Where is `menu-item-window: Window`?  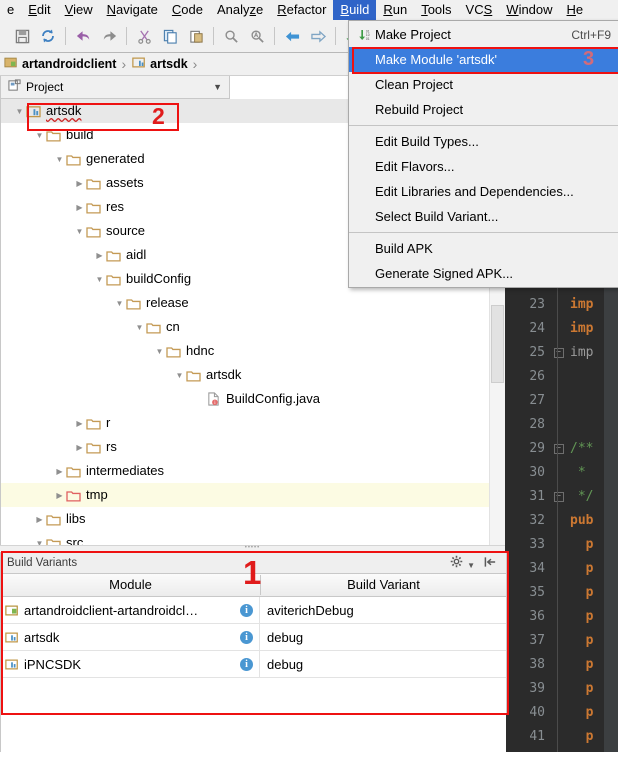
menu-item-window: Window is located at coordinates (529, 10).